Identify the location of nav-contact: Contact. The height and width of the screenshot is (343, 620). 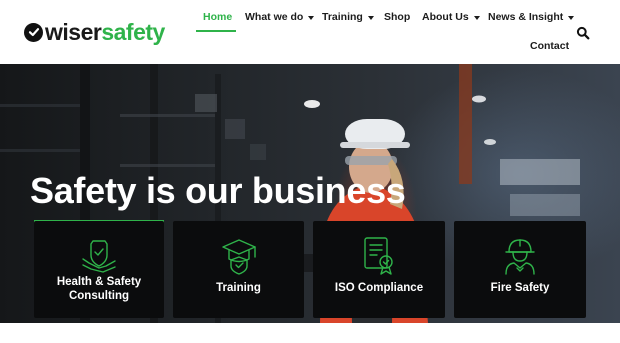
(549, 46).